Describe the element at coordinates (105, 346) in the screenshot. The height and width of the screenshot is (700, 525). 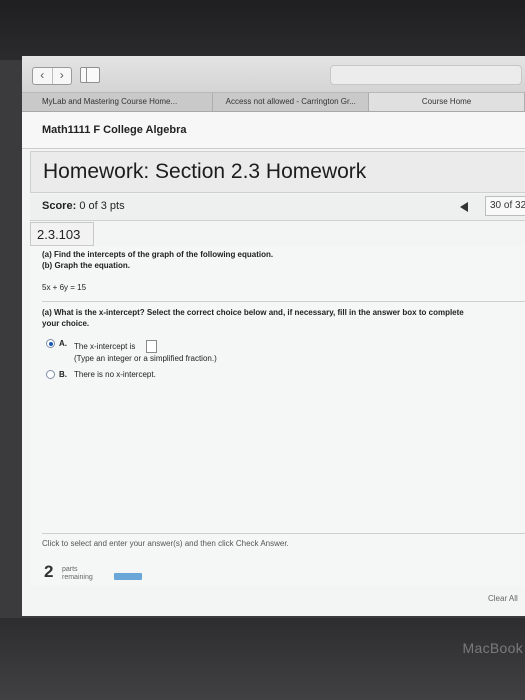
I see `choice-a-text: The x-intercept is` at that location.